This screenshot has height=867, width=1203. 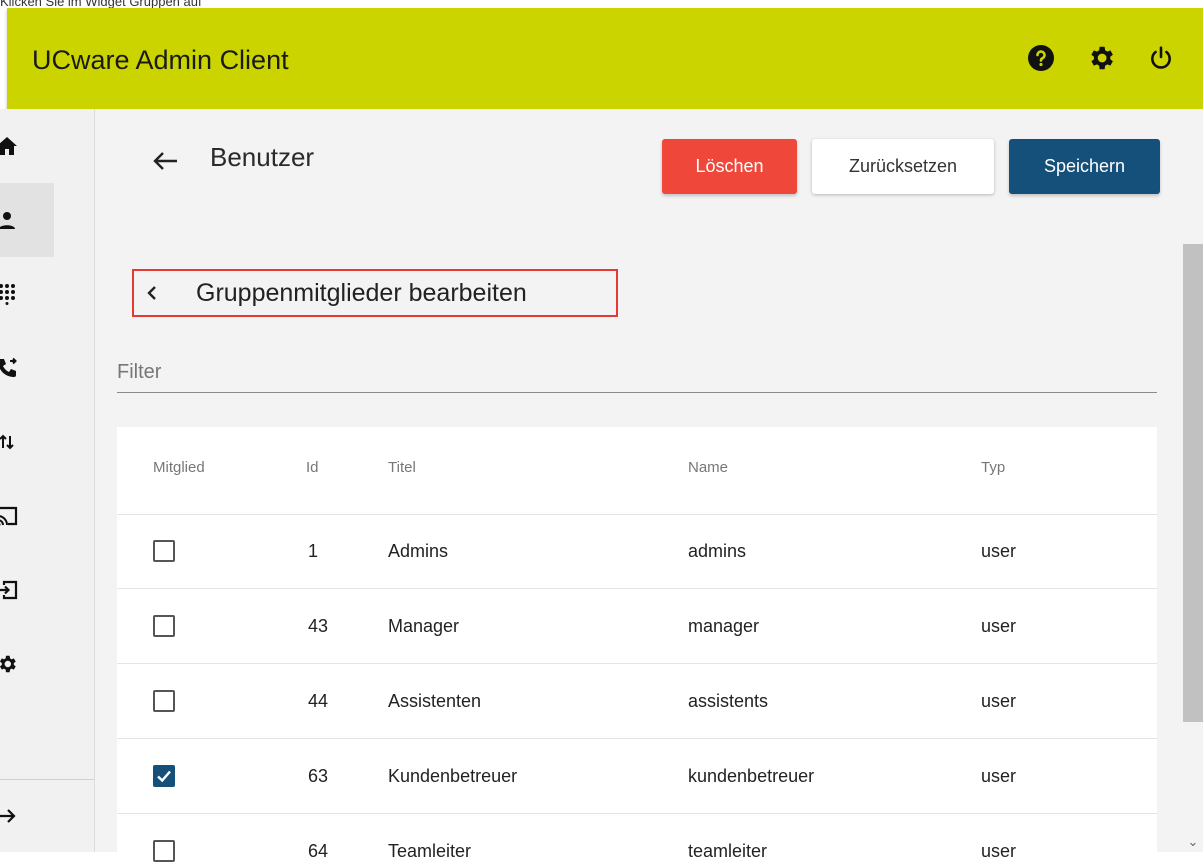 What do you see at coordinates (8, 442) in the screenshot?
I see `transfer-icon` at bounding box center [8, 442].